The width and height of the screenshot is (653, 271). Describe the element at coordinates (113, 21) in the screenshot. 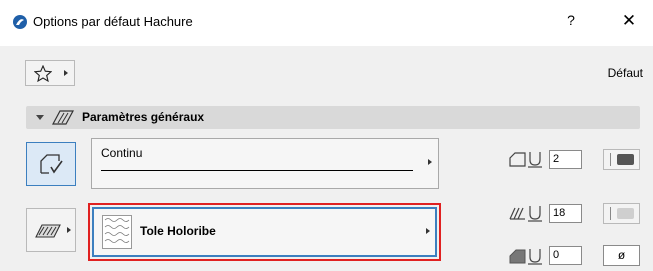

I see `window-title: Options par défaut Hachure` at that location.